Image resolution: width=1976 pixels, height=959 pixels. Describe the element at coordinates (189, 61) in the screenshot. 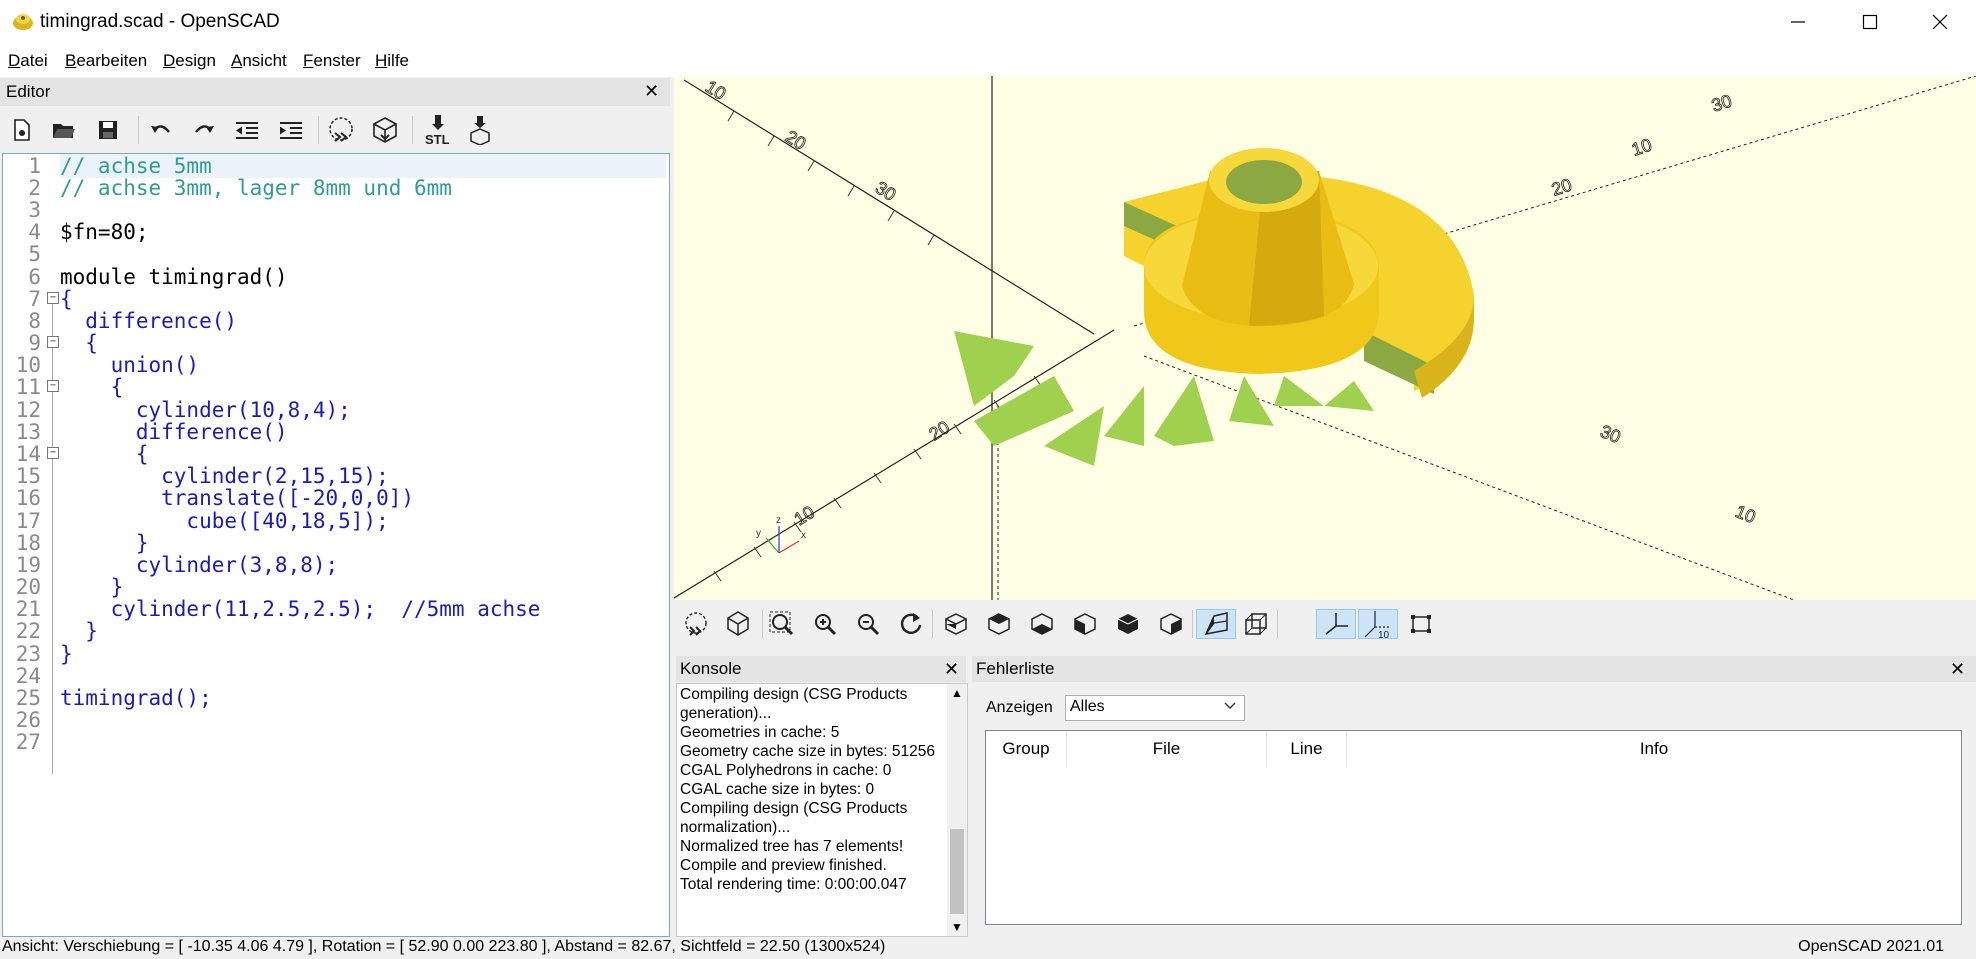

I see `menu-design: Design` at that location.